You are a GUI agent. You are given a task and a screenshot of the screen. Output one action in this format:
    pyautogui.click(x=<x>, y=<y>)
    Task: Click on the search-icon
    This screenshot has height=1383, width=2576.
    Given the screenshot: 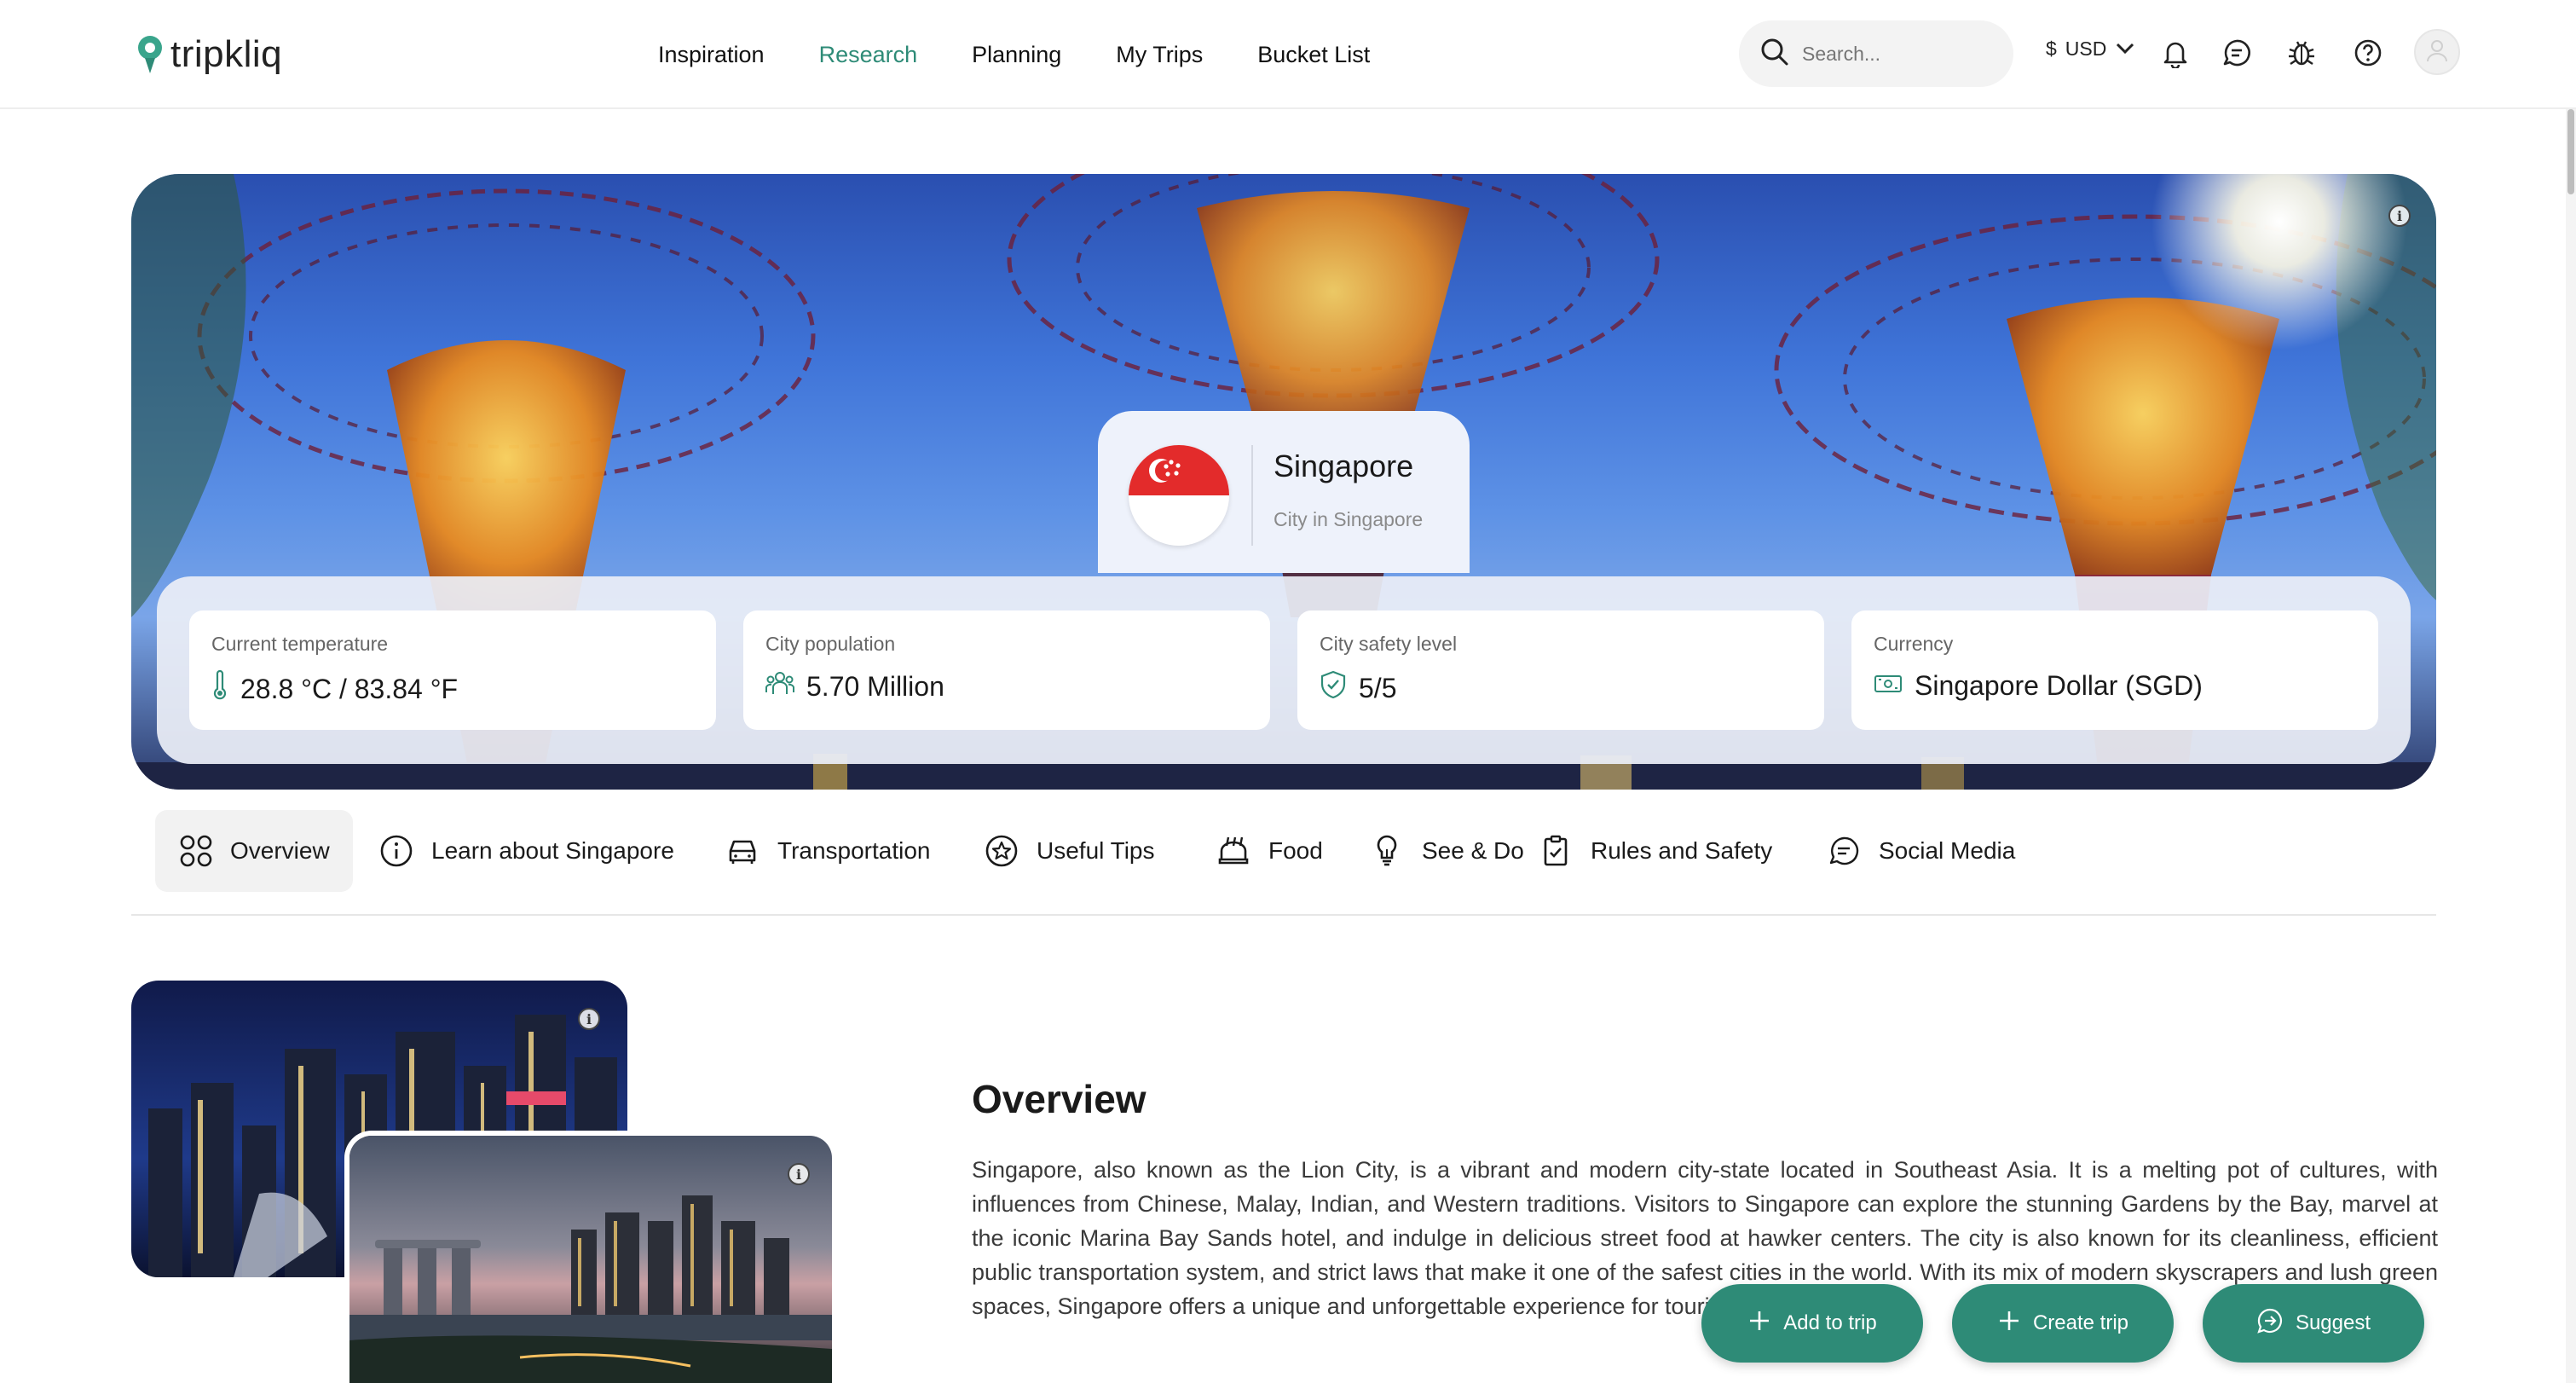 What is the action you would take?
    pyautogui.click(x=1774, y=54)
    